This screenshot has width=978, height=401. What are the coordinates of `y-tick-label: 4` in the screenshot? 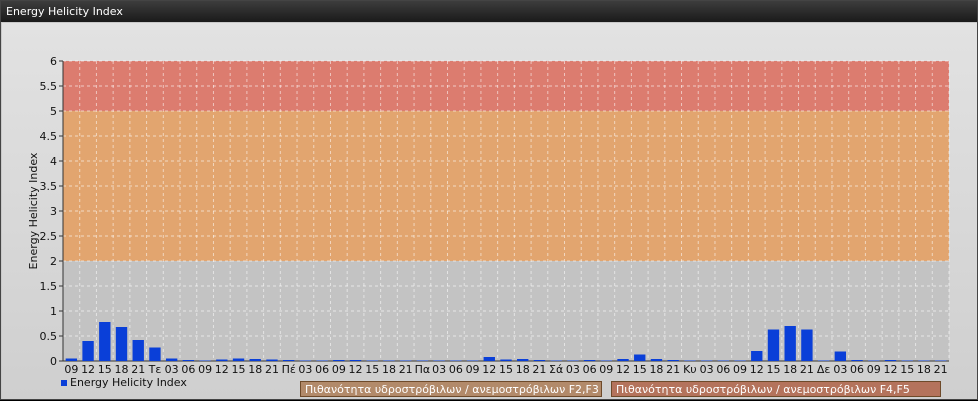 It's located at (53, 161).